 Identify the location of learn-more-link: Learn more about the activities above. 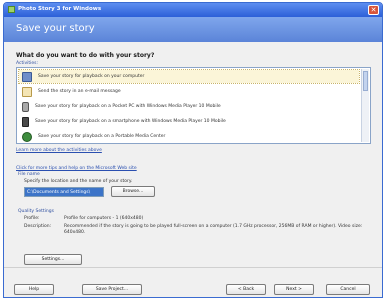
(59, 150).